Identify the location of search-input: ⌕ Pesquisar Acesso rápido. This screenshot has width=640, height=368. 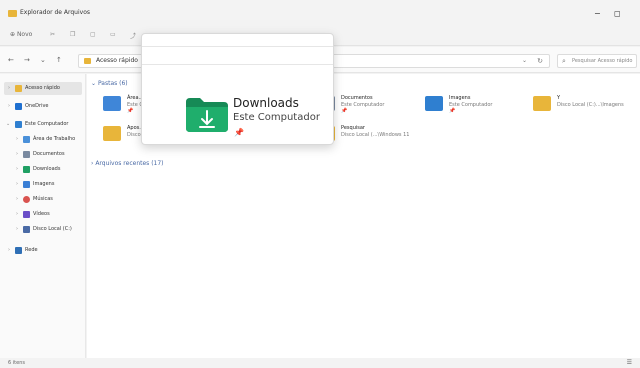
(597, 61).